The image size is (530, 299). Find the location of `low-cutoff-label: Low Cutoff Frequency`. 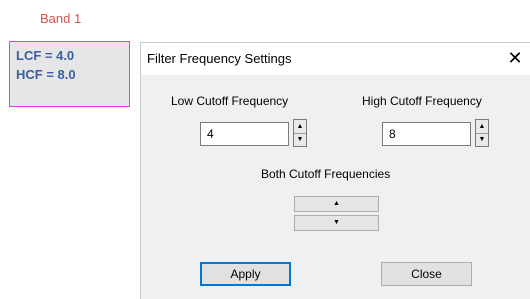

low-cutoff-label: Low Cutoff Frequency is located at coordinates (230, 101).